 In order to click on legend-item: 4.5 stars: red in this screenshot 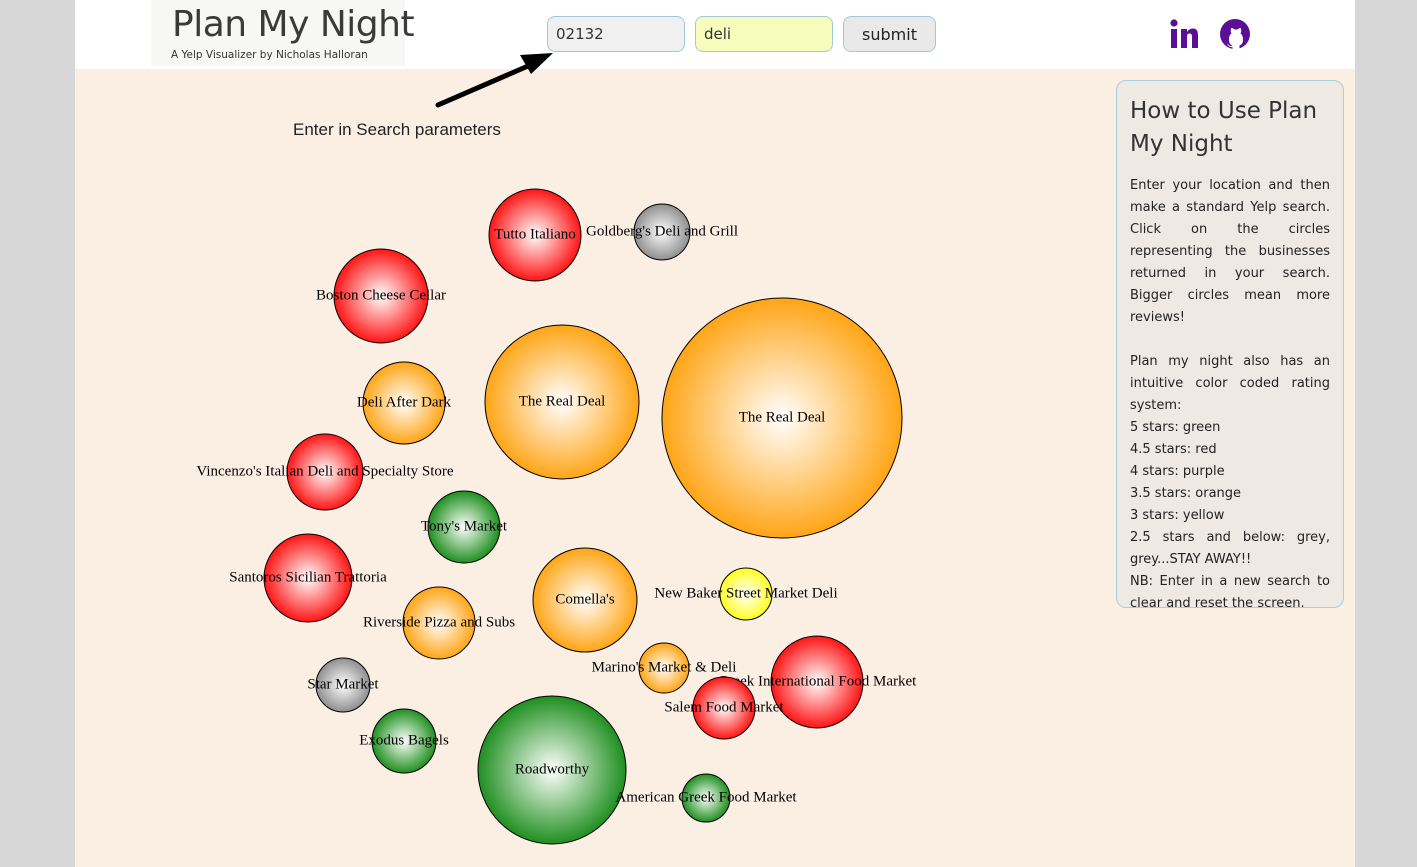, I will do `click(1173, 449)`.